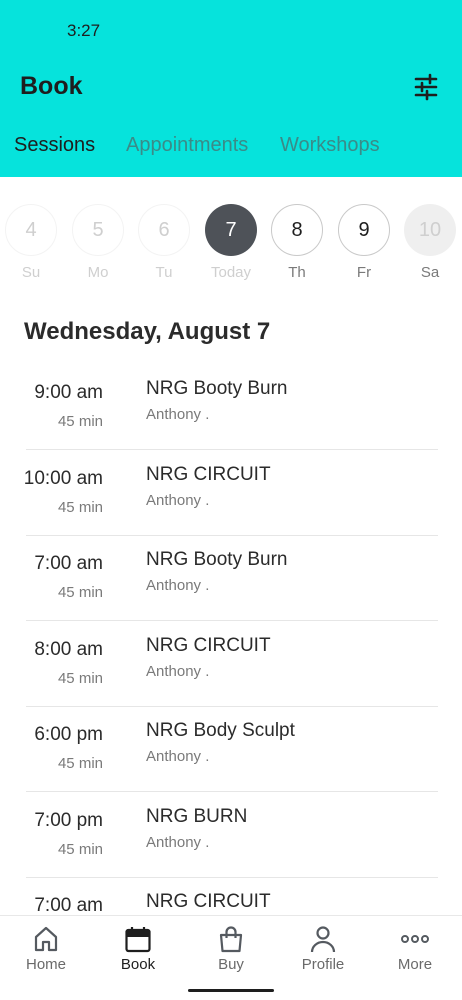 The width and height of the screenshot is (462, 1000). I want to click on date-weekday: Fr, so click(364, 272).